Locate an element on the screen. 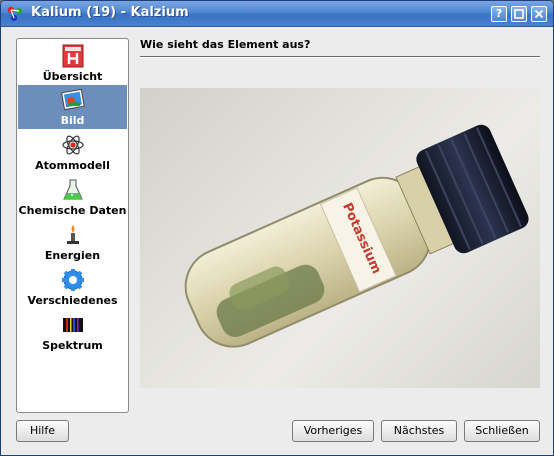 The height and width of the screenshot is (456, 554). sidebar-item-overview: Übersicht is located at coordinates (72, 63).